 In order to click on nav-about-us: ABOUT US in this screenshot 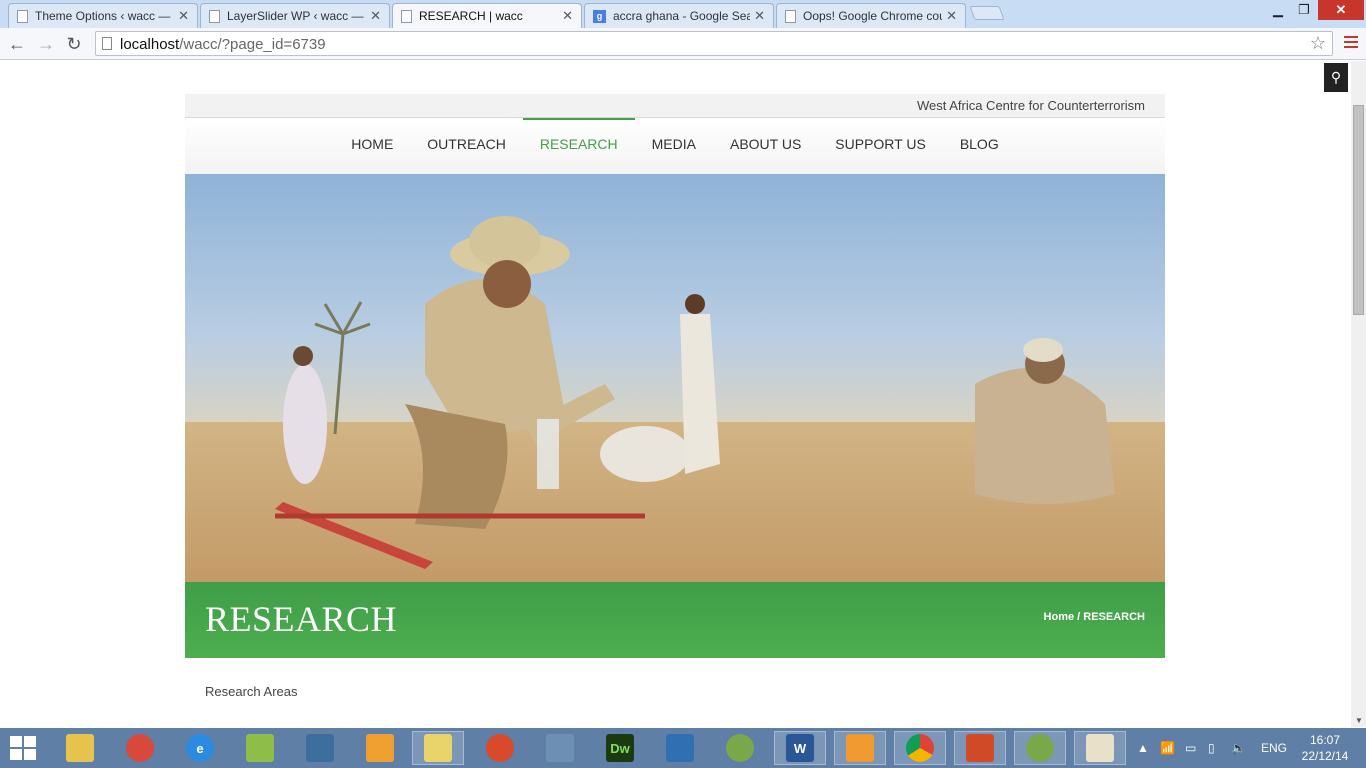, I will do `click(765, 146)`.